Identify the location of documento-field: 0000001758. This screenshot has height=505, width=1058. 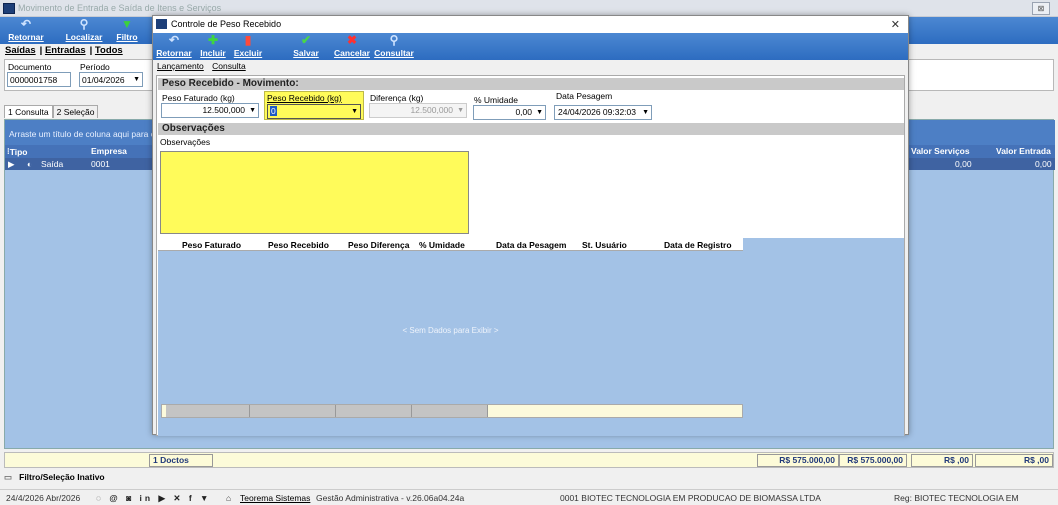
(39, 79).